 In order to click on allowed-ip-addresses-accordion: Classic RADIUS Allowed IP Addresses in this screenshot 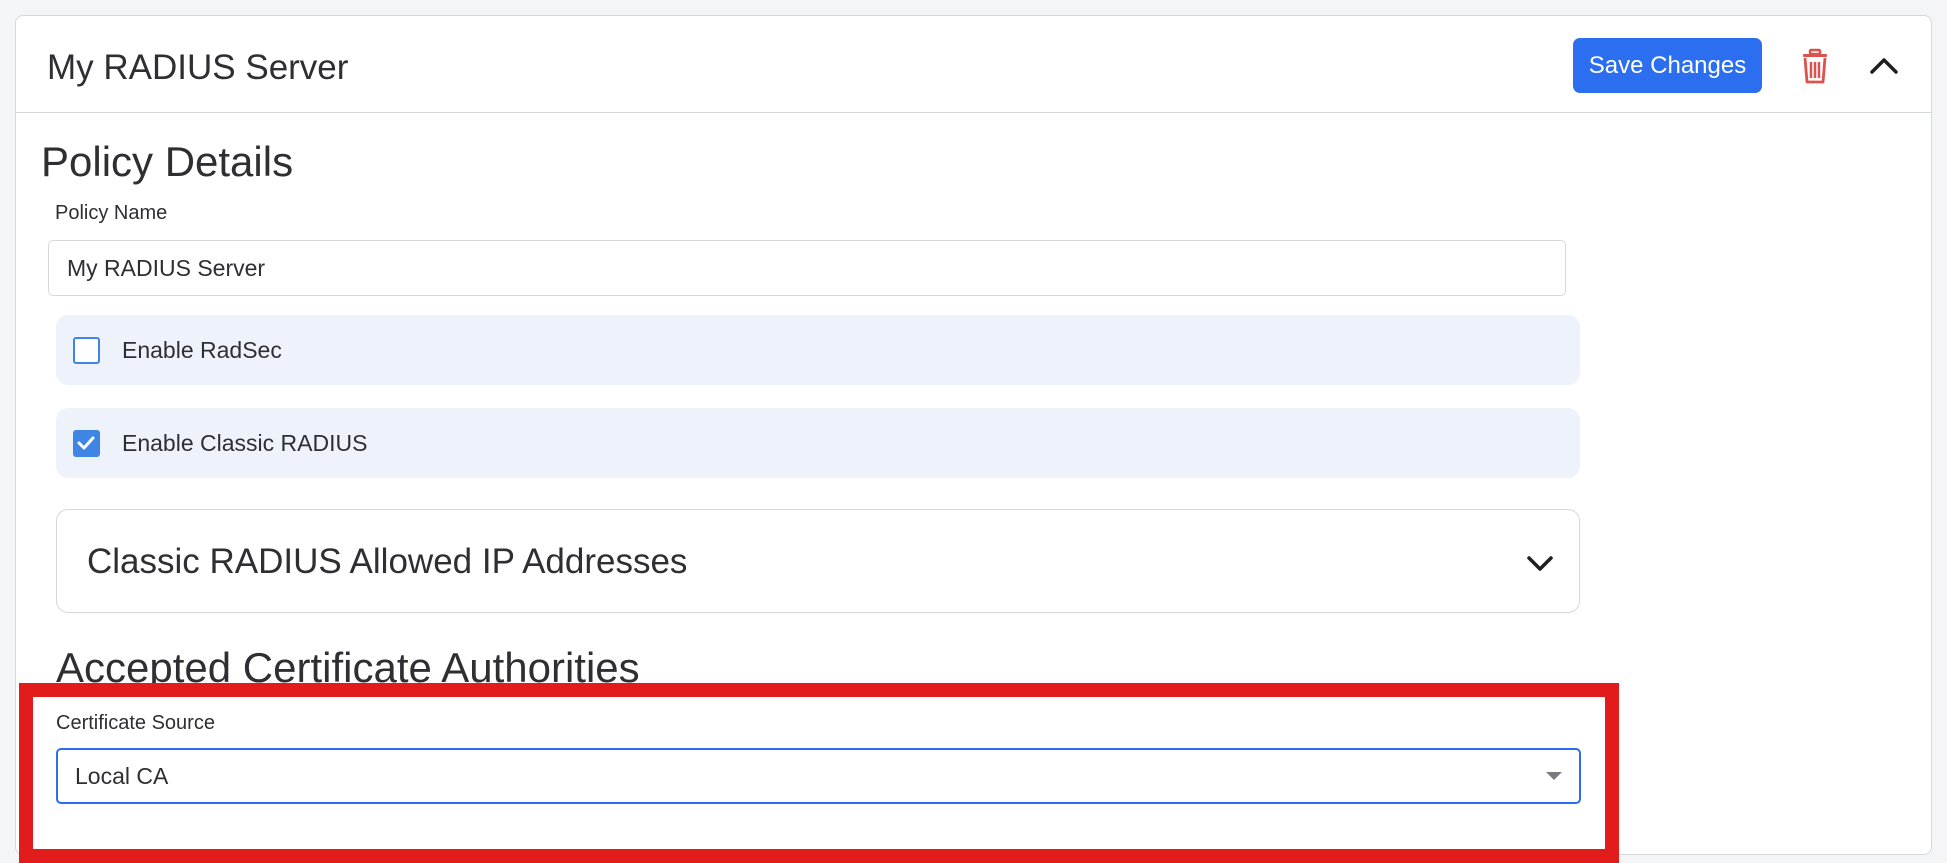, I will do `click(818, 561)`.